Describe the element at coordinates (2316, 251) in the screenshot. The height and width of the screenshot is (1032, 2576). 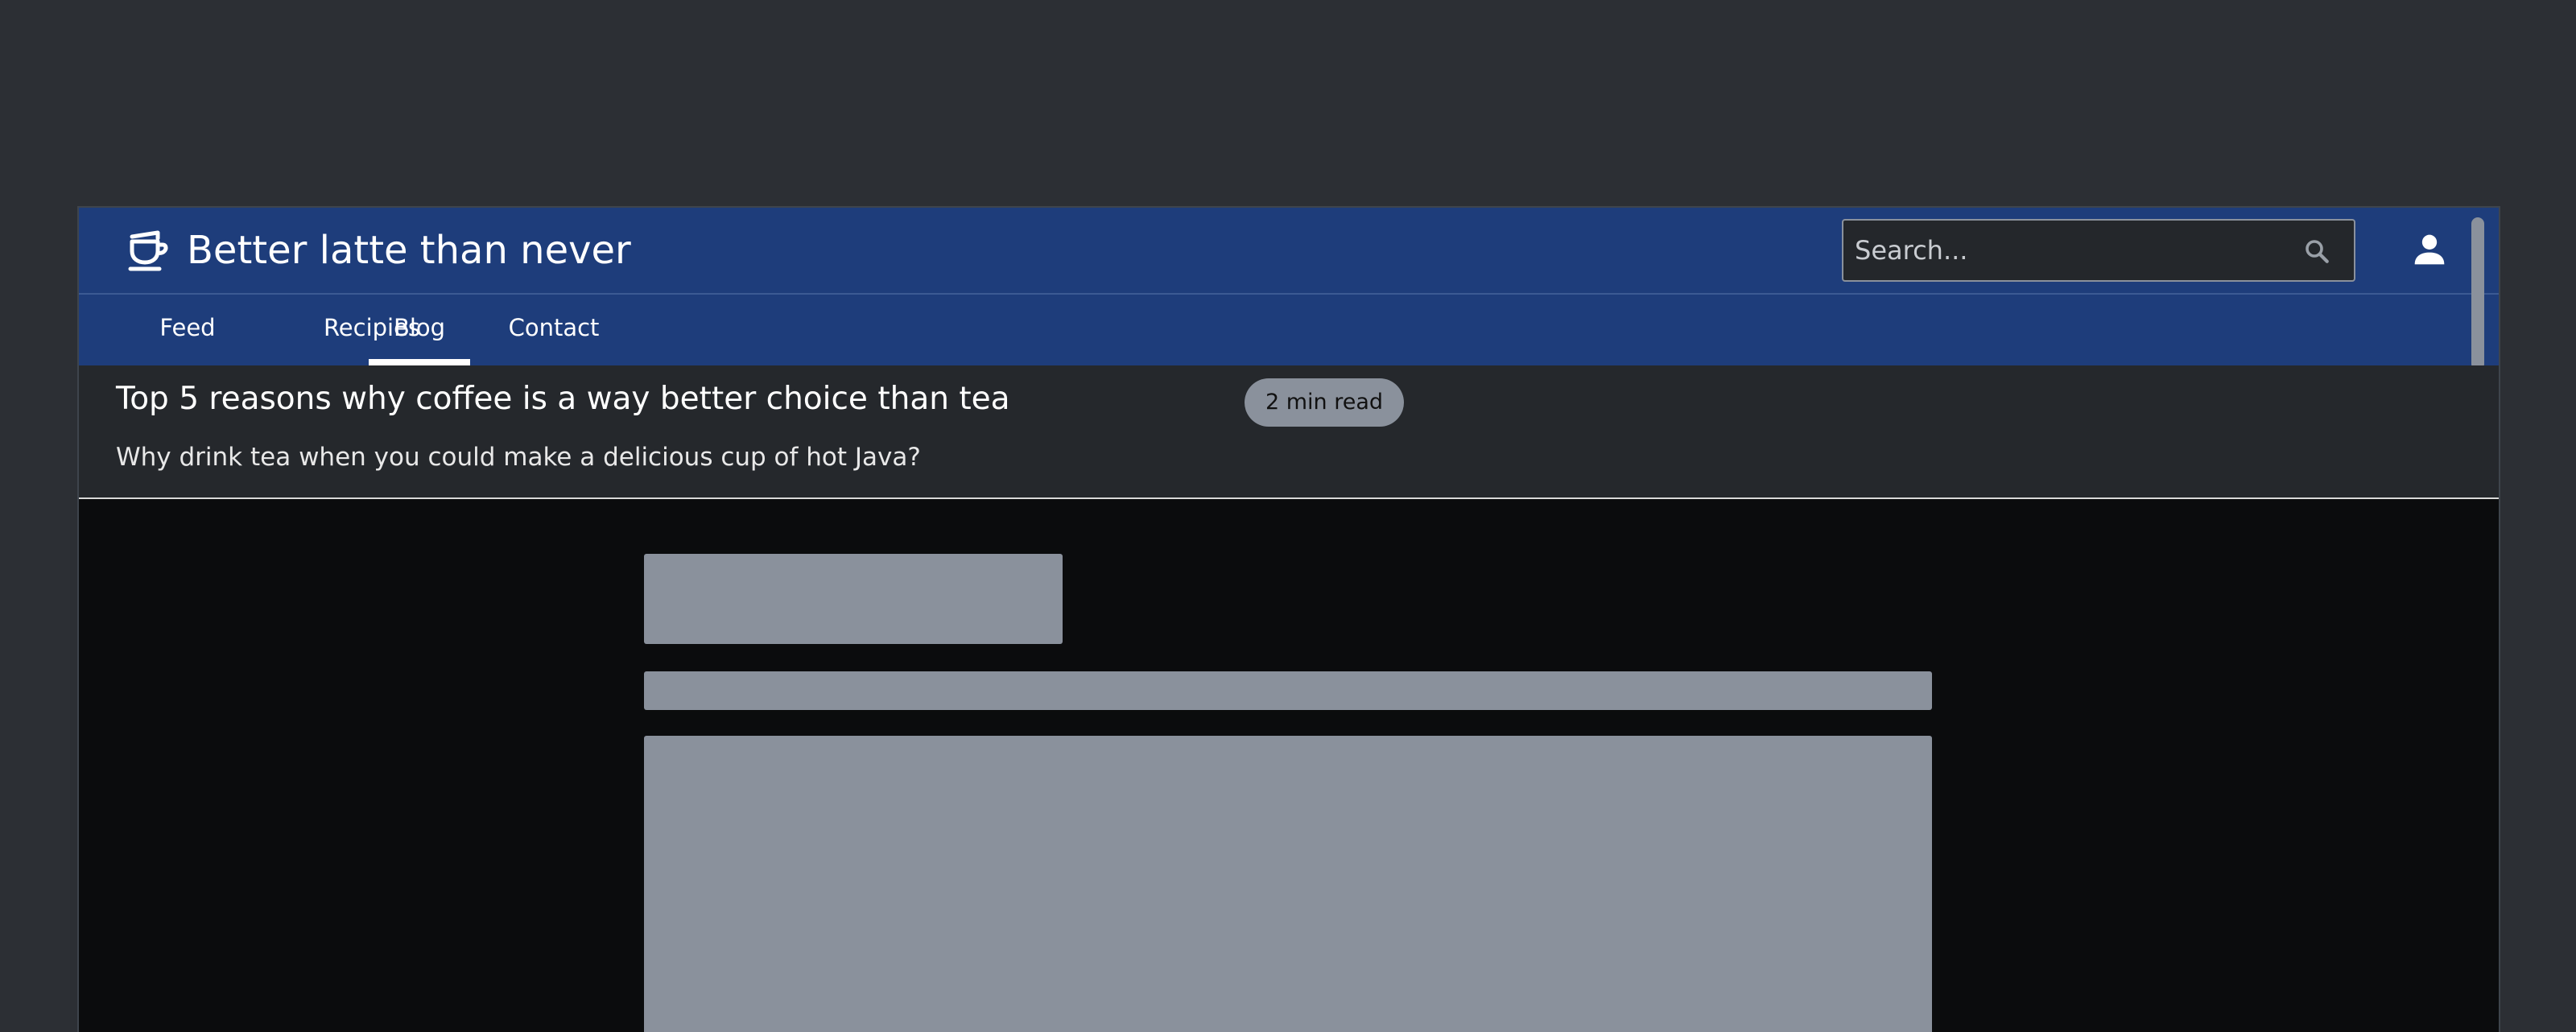
I see `search-icon` at that location.